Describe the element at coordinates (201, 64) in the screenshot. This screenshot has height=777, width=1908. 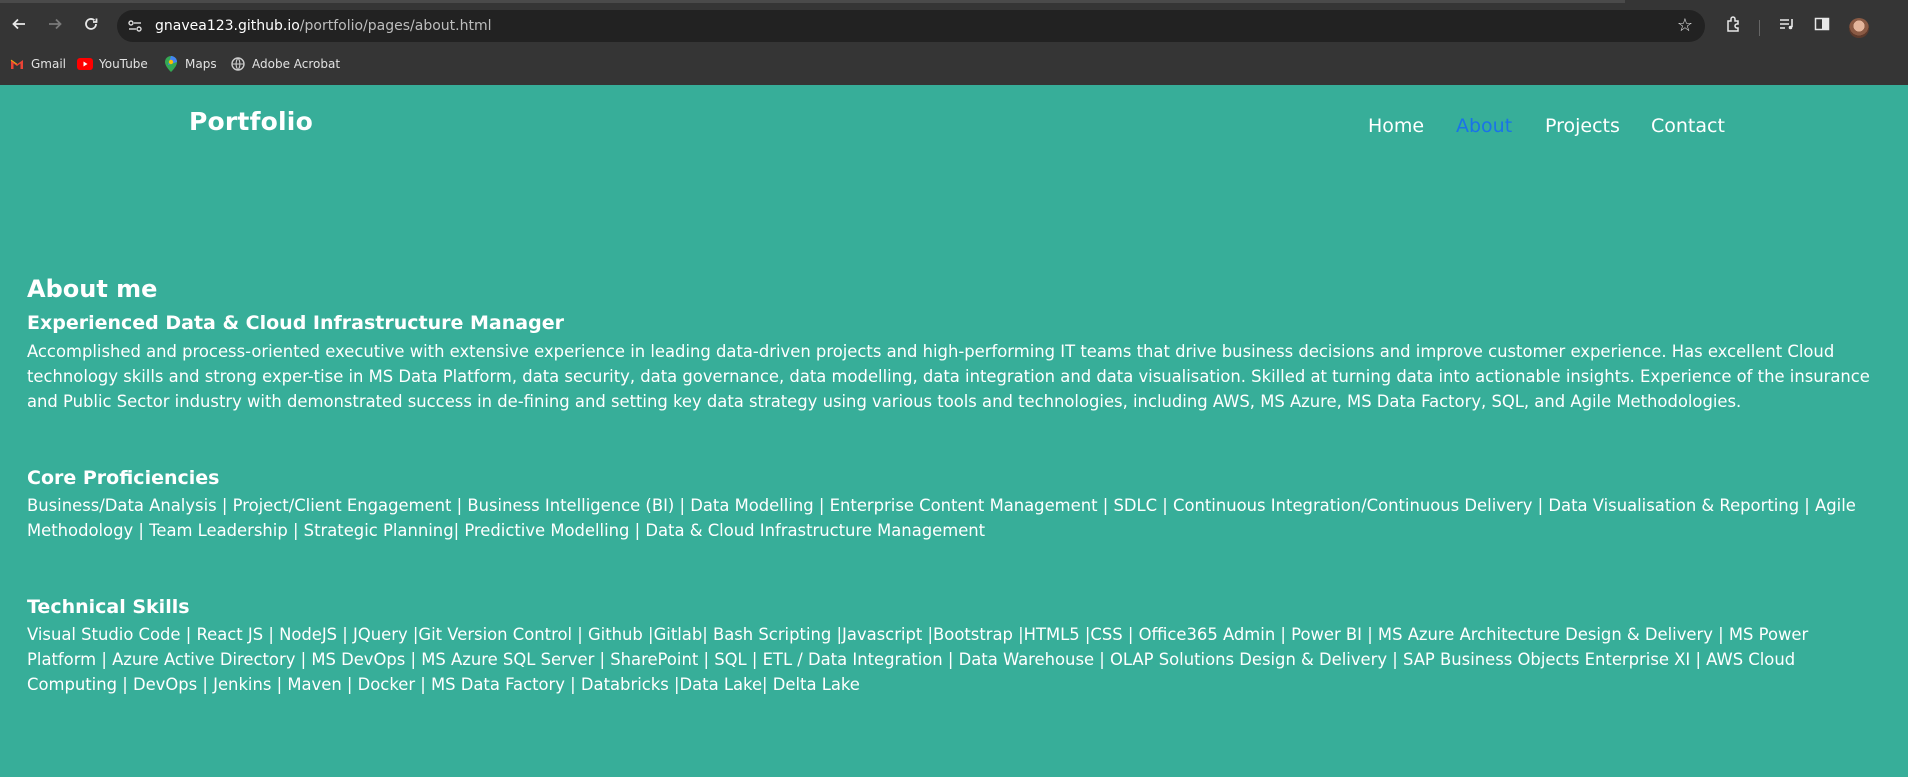
I see `bookmark-label: Maps` at that location.